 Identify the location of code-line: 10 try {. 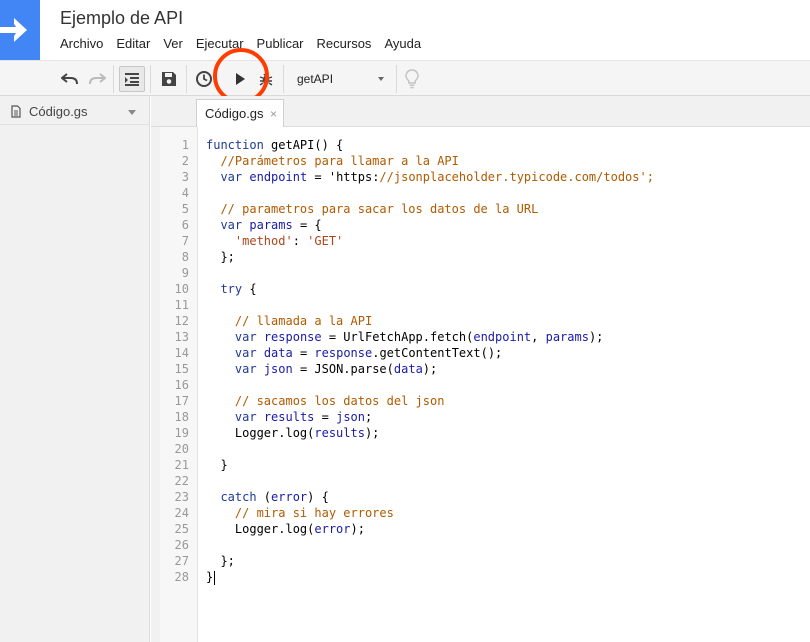
(485, 289).